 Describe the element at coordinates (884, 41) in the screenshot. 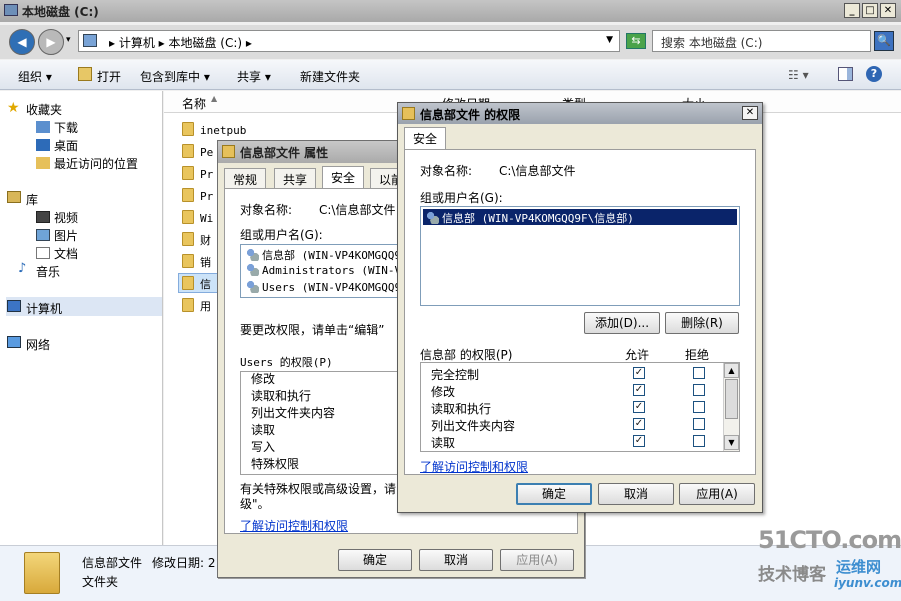

I see `search-icon: 🔍` at that location.